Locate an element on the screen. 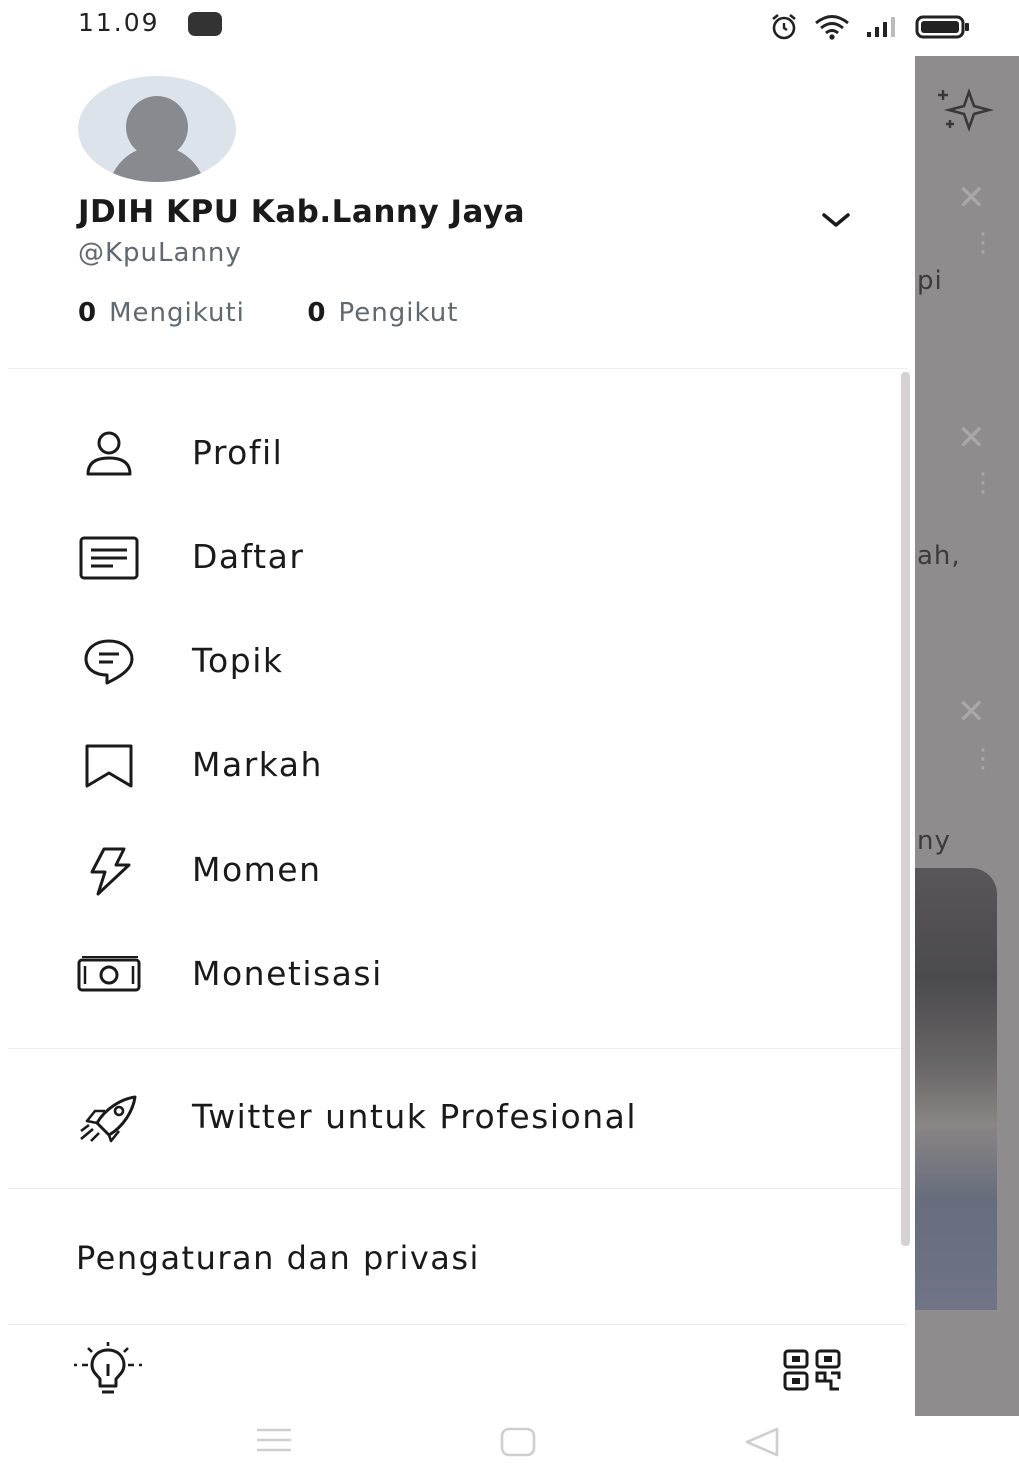 This screenshot has height=1467, width=1019. topic-icon is located at coordinates (109, 662).